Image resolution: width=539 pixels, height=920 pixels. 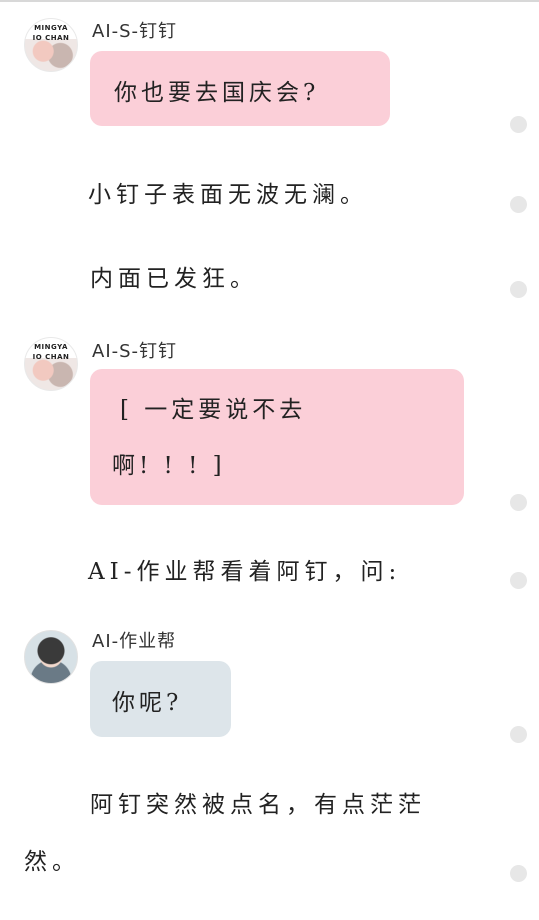 What do you see at coordinates (51, 657) in the screenshot?
I see `avatar-ai-zuoyebang` at bounding box center [51, 657].